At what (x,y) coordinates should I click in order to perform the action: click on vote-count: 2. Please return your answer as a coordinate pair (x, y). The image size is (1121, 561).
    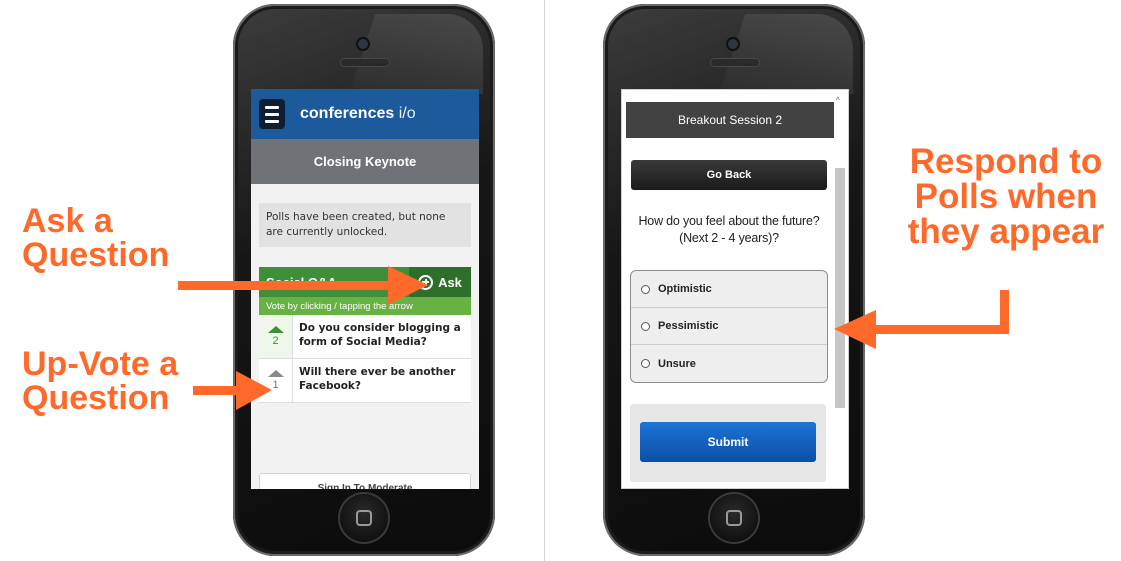
    Looking at the image, I should click on (275, 341).